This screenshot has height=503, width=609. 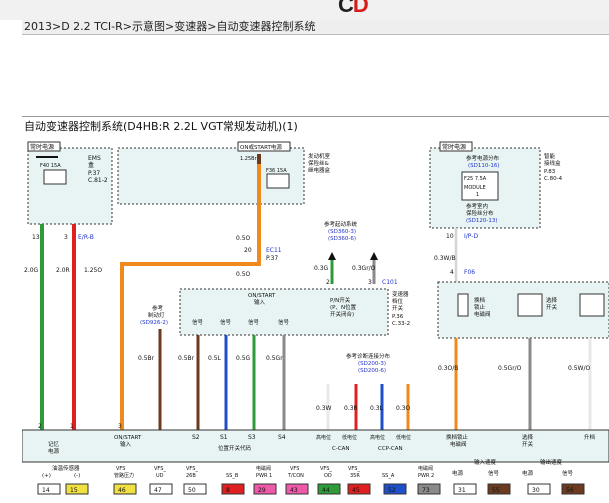 I want to click on ss-a: SS_A, so click(x=388, y=476).